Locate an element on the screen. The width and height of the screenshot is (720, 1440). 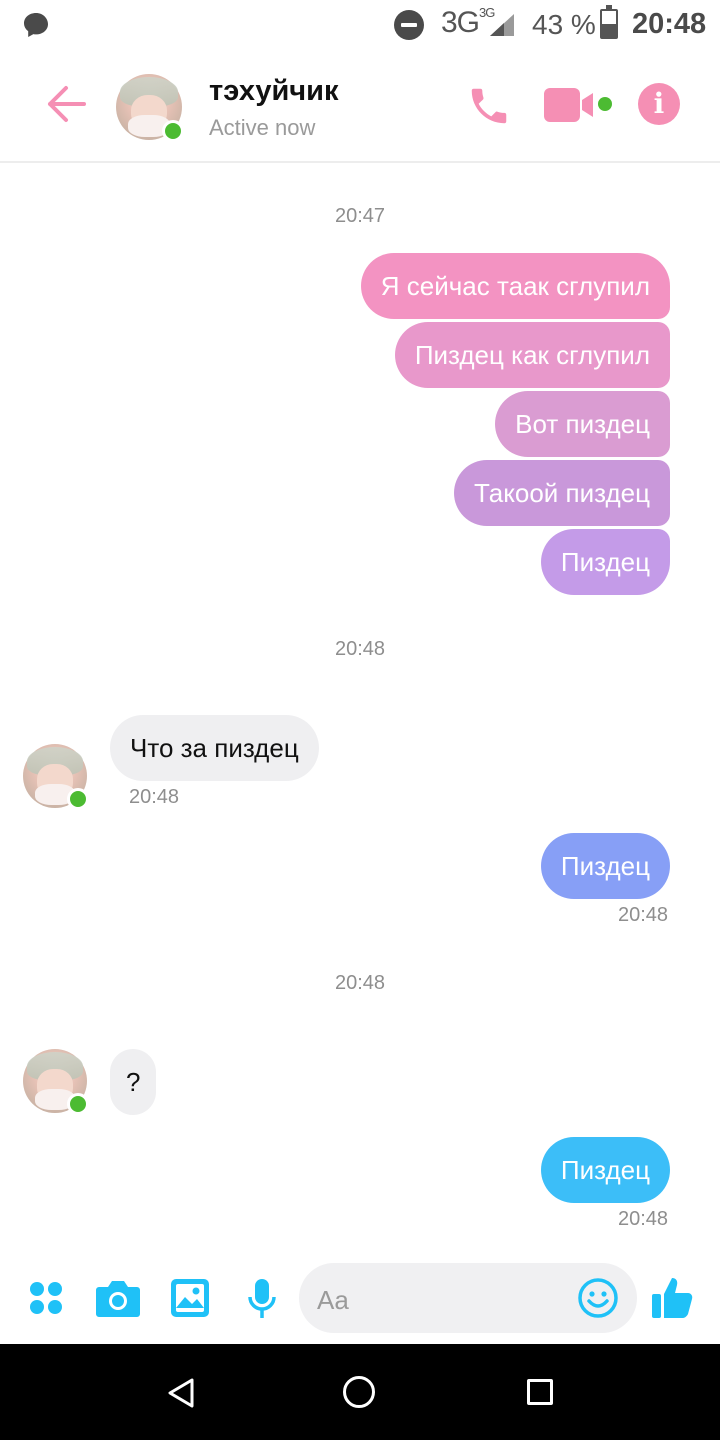
system-navigation-bar is located at coordinates (360, 1392).